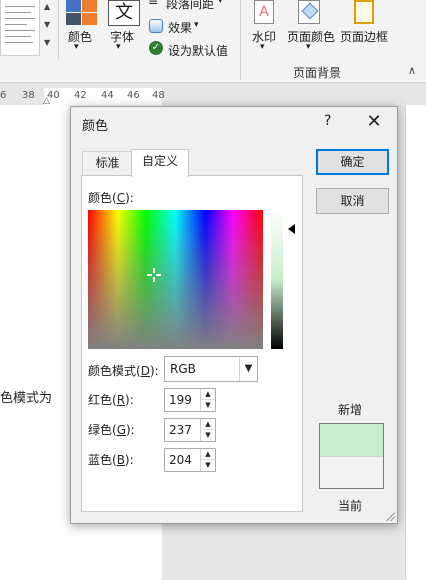 The width and height of the screenshot is (426, 580). What do you see at coordinates (183, 369) in the screenshot?
I see `color-model-value: RGB` at bounding box center [183, 369].